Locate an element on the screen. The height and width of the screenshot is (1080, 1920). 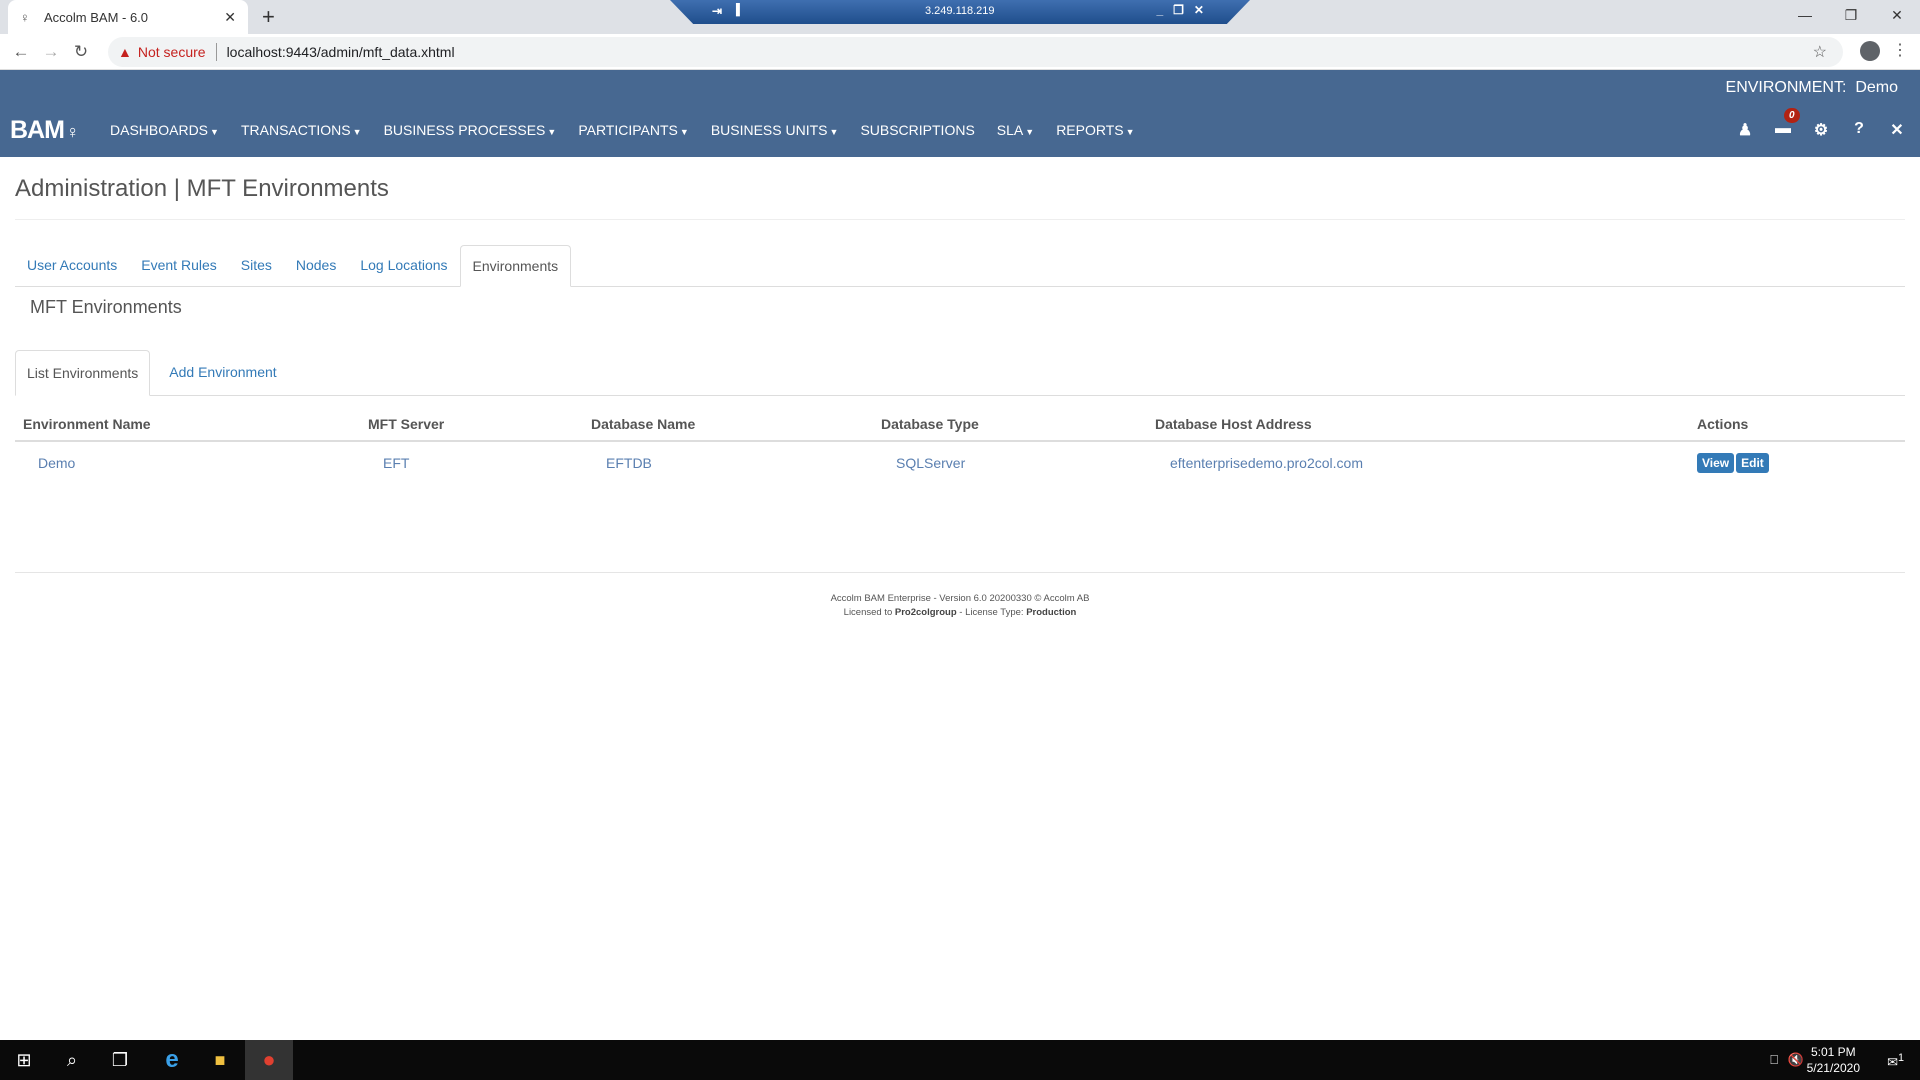
file-explorer-icon: ■ is located at coordinates (220, 1060).